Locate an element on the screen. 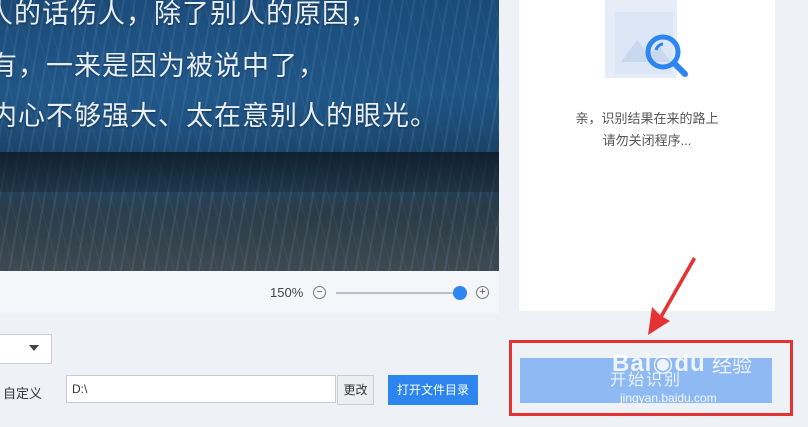  zoom-out-icon: − is located at coordinates (319, 292).